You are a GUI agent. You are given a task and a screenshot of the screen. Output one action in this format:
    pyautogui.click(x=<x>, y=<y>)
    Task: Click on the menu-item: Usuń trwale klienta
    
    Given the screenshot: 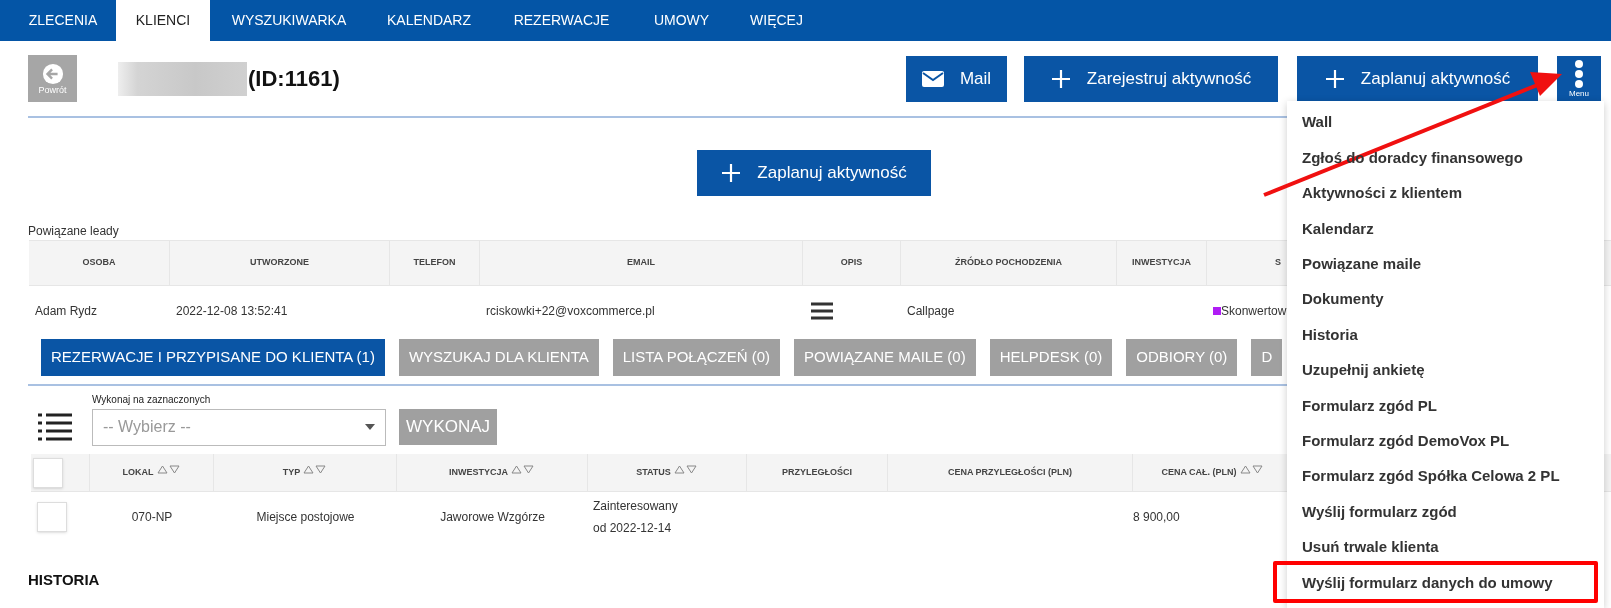 What is the action you would take?
    pyautogui.click(x=1365, y=547)
    